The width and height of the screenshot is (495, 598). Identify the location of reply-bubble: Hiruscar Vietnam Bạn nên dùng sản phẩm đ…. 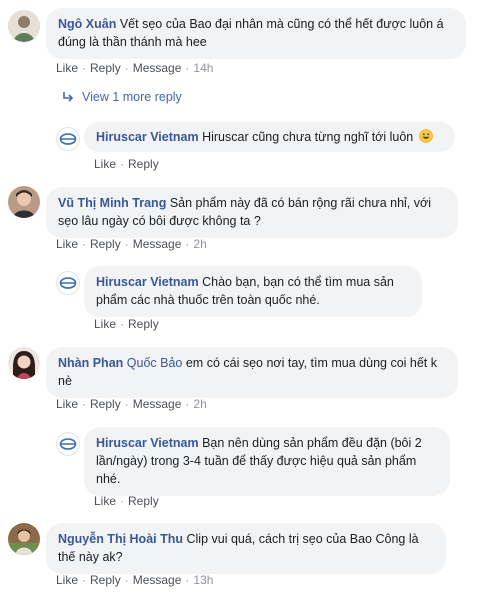
(267, 461).